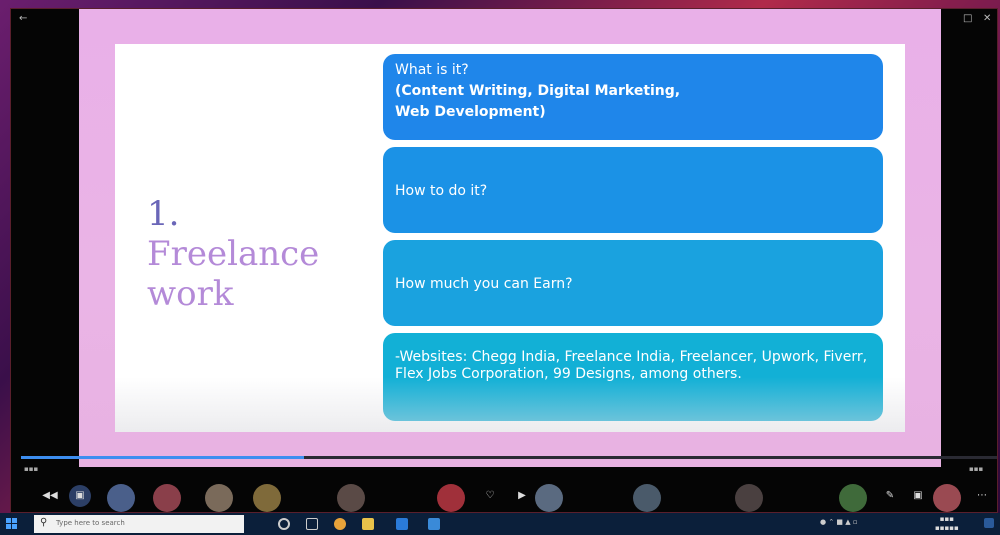 The width and height of the screenshot is (1000, 535). What do you see at coordinates (50, 496) in the screenshot?
I see `rewind-icon: ◀◀` at bounding box center [50, 496].